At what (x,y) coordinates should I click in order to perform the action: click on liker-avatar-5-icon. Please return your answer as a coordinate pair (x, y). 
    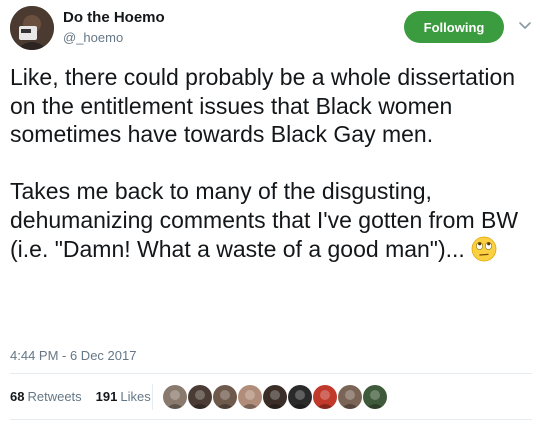
    Looking at the image, I should click on (275, 397).